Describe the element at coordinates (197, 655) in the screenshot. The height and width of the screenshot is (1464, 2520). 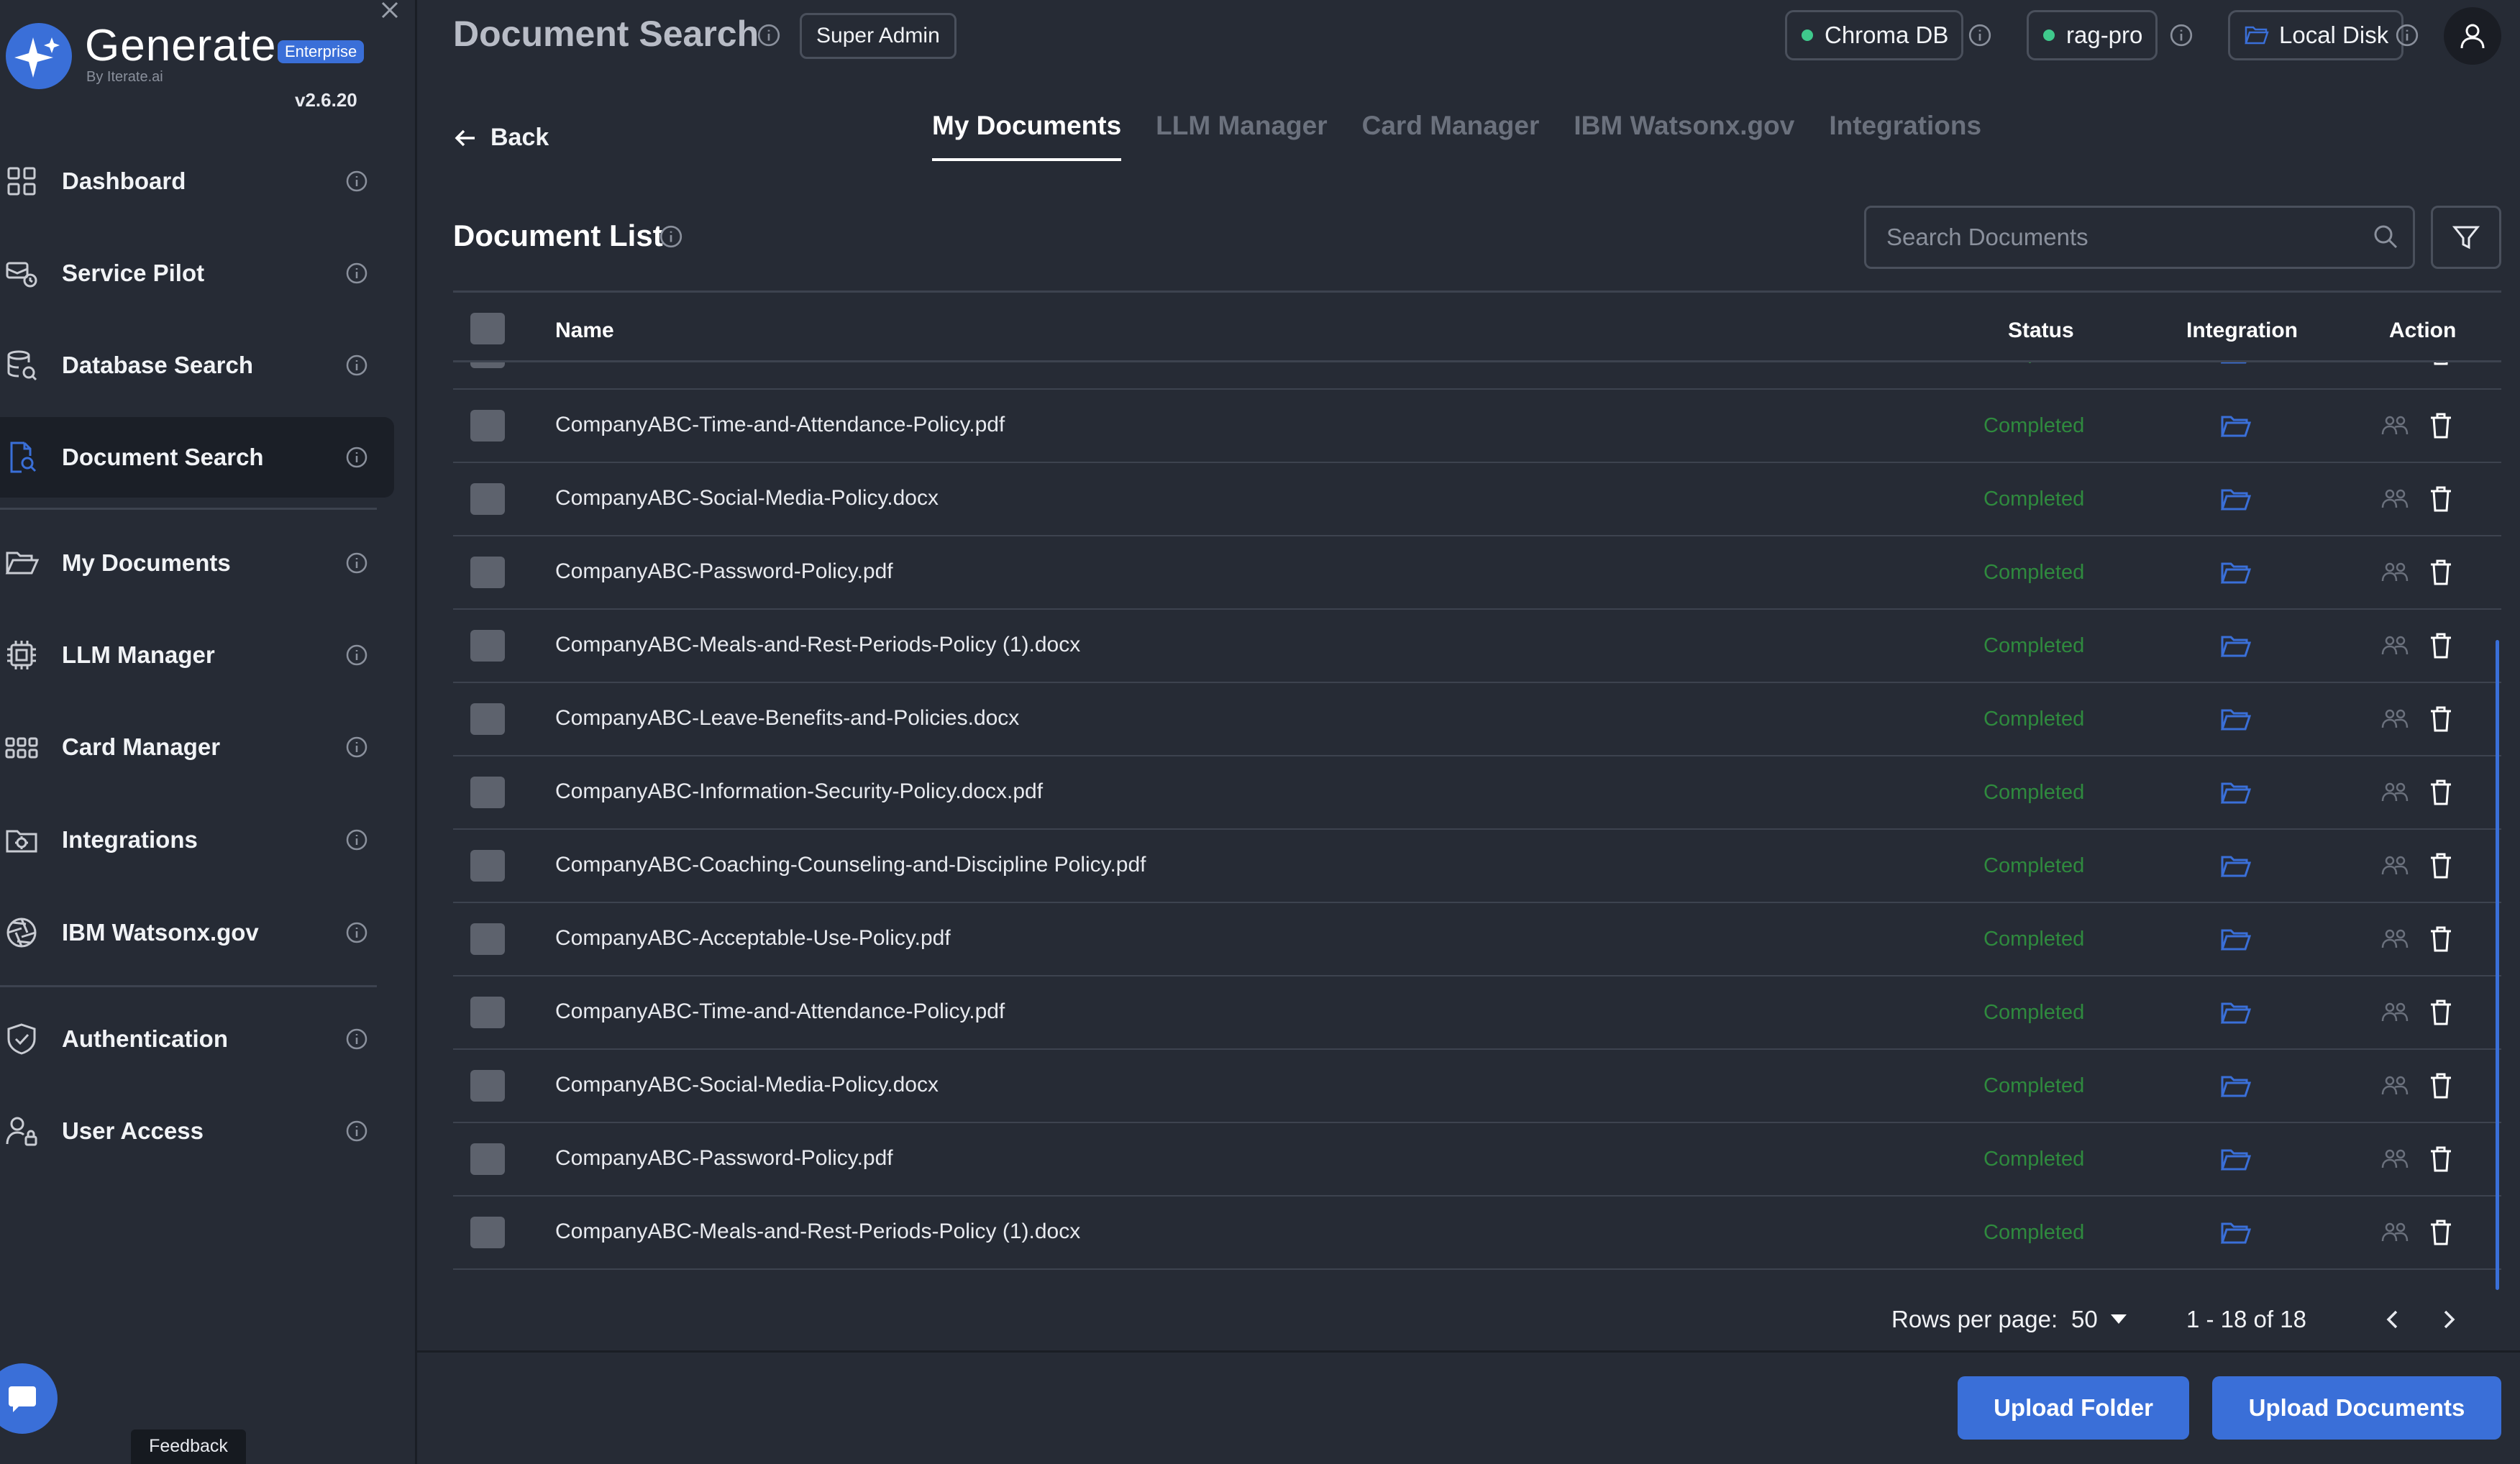
I see `sidebar-item-llm-manager: LLM Manager` at that location.